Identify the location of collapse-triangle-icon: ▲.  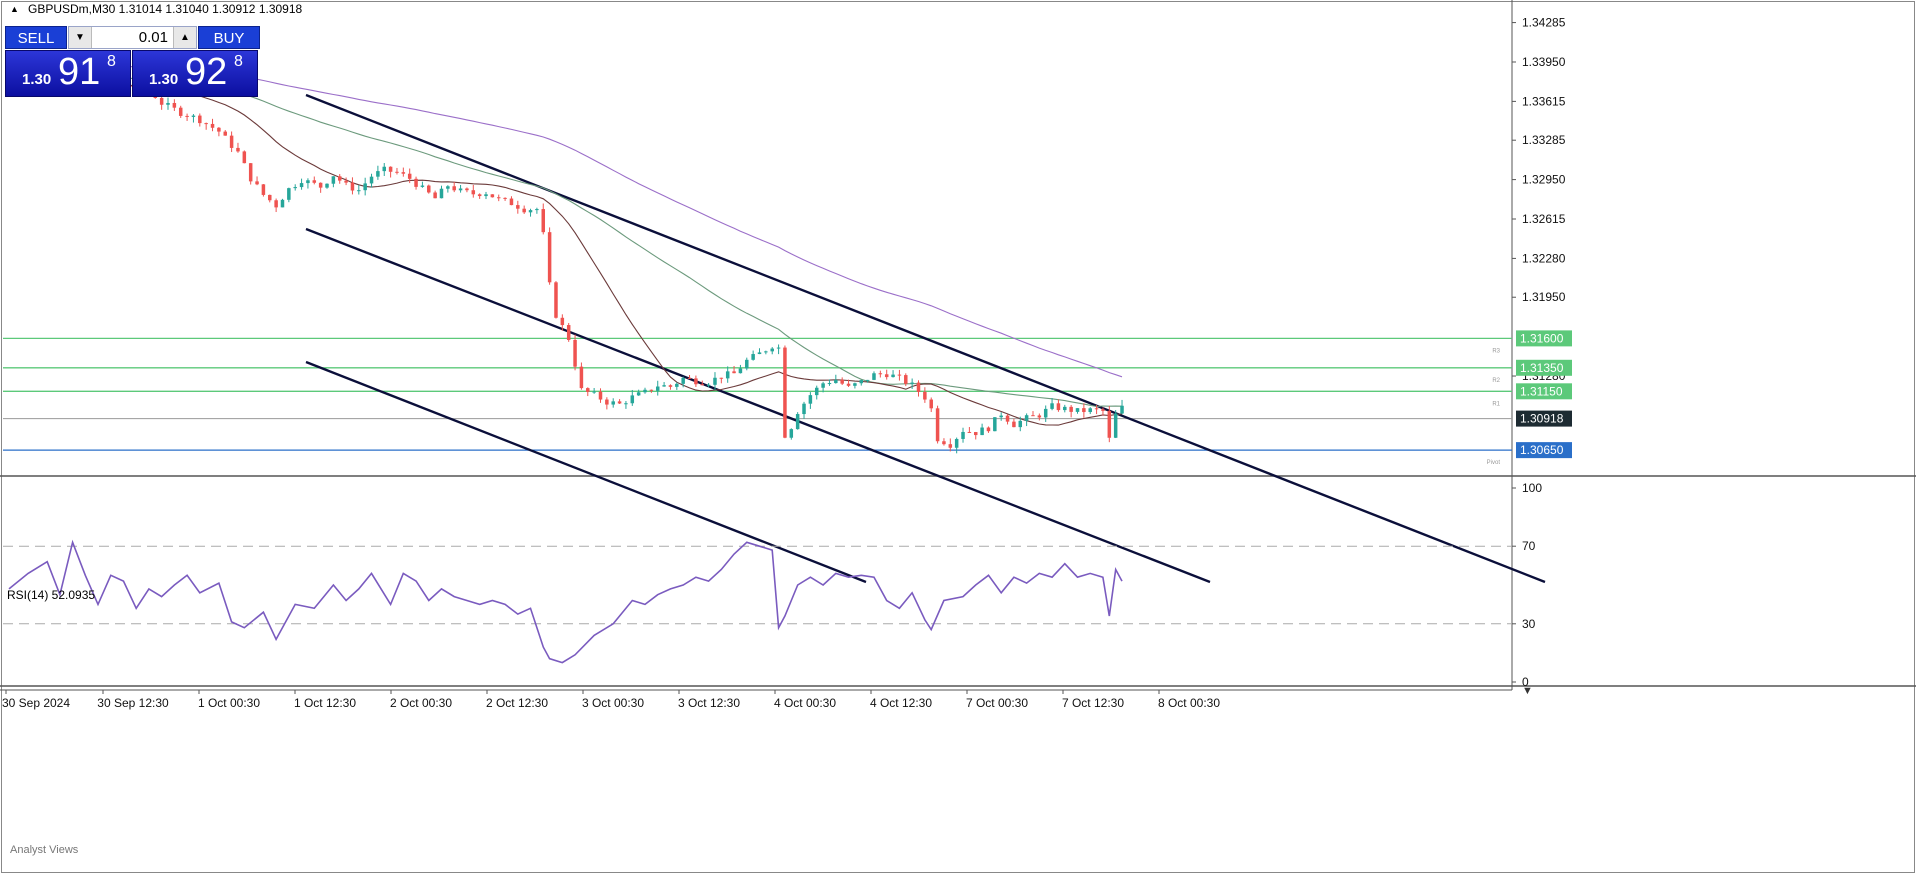
(14, 9).